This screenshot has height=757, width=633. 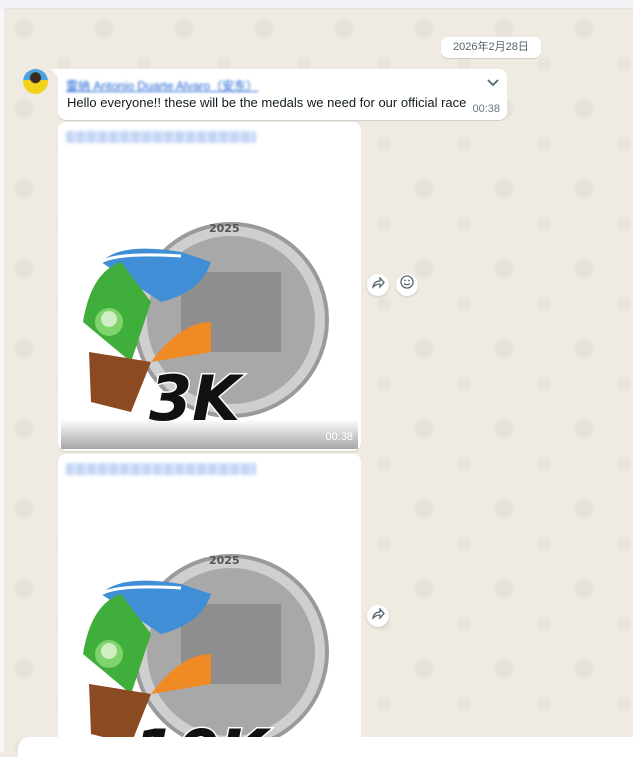 What do you see at coordinates (316, 4) in the screenshot?
I see `top-bar` at bounding box center [316, 4].